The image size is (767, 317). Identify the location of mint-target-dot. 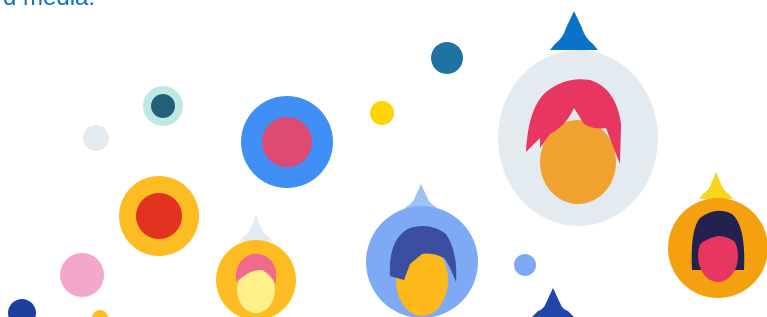
(163, 106).